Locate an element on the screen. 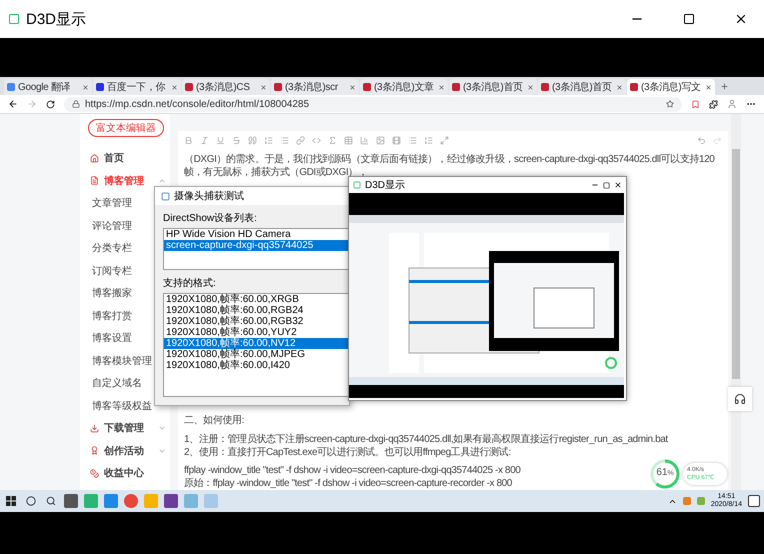 This screenshot has width=764, height=554. maximize-button is located at coordinates (606, 185).